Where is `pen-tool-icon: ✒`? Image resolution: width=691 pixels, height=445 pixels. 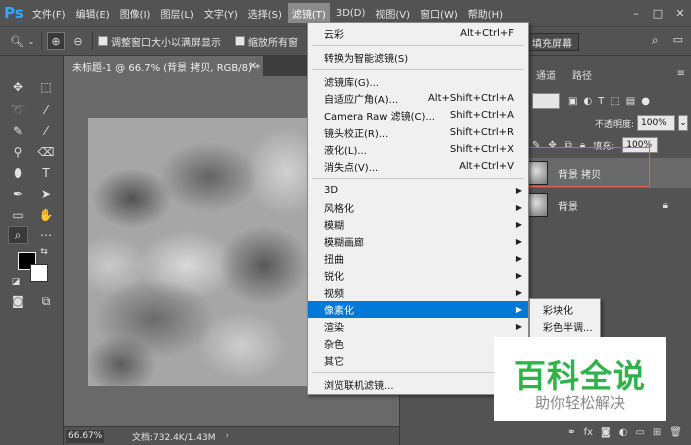
pen-tool-icon: ✒ is located at coordinates (18, 194).